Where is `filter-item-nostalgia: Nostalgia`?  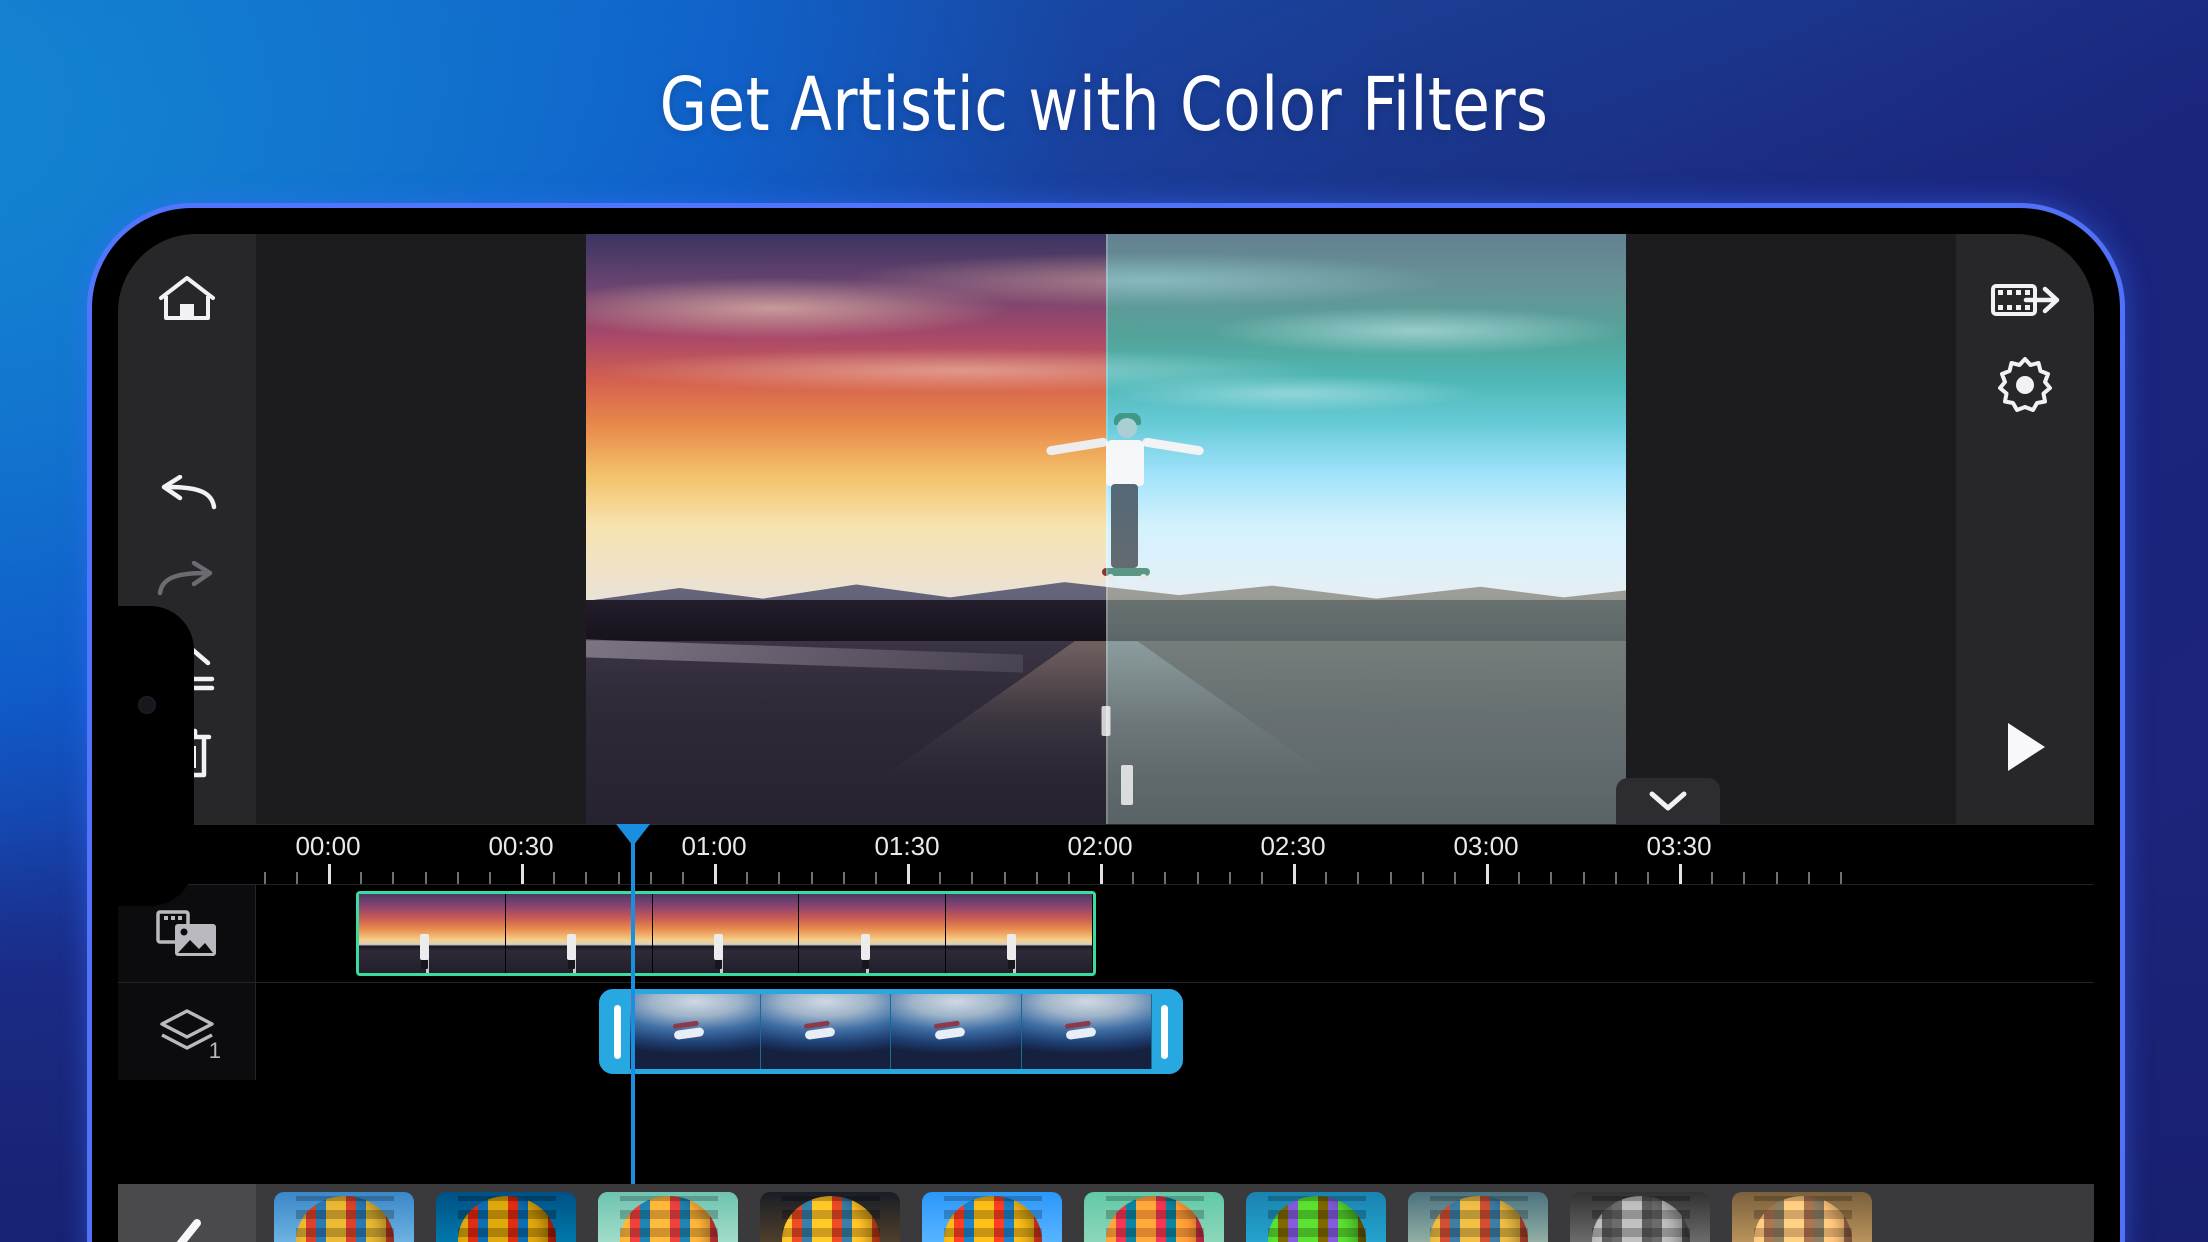 filter-item-nostalgia: Nostalgia is located at coordinates (992, 1217).